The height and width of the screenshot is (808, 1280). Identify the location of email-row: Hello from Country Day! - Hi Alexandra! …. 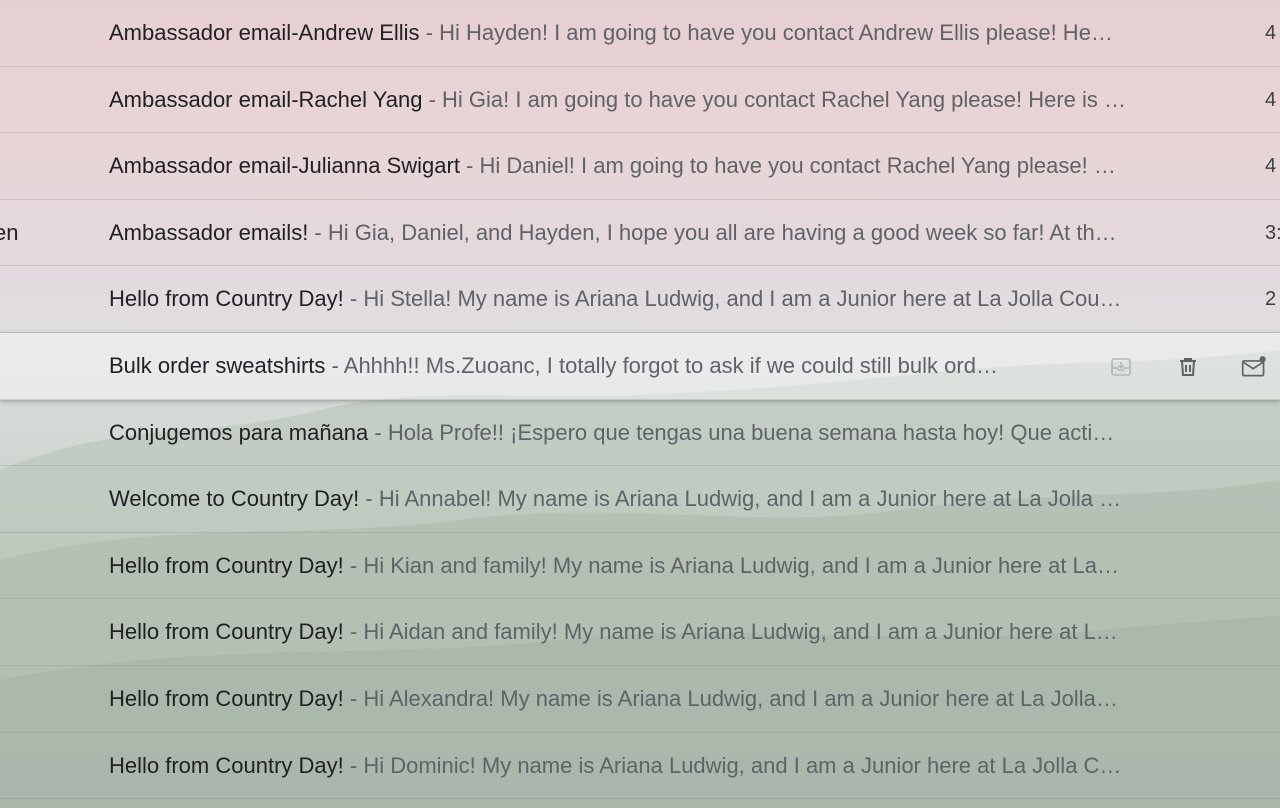
(640, 699).